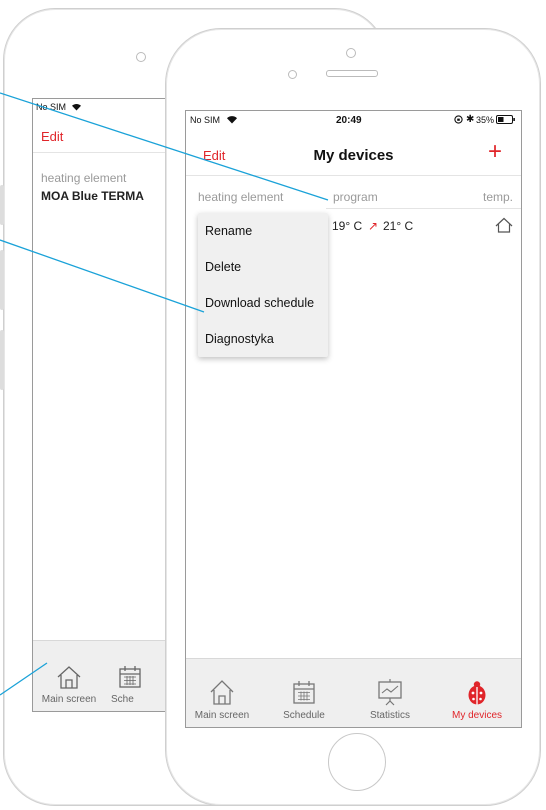 The width and height of the screenshot is (546, 810). Describe the element at coordinates (304, 692) in the screenshot. I see `calendar-icon` at that location.